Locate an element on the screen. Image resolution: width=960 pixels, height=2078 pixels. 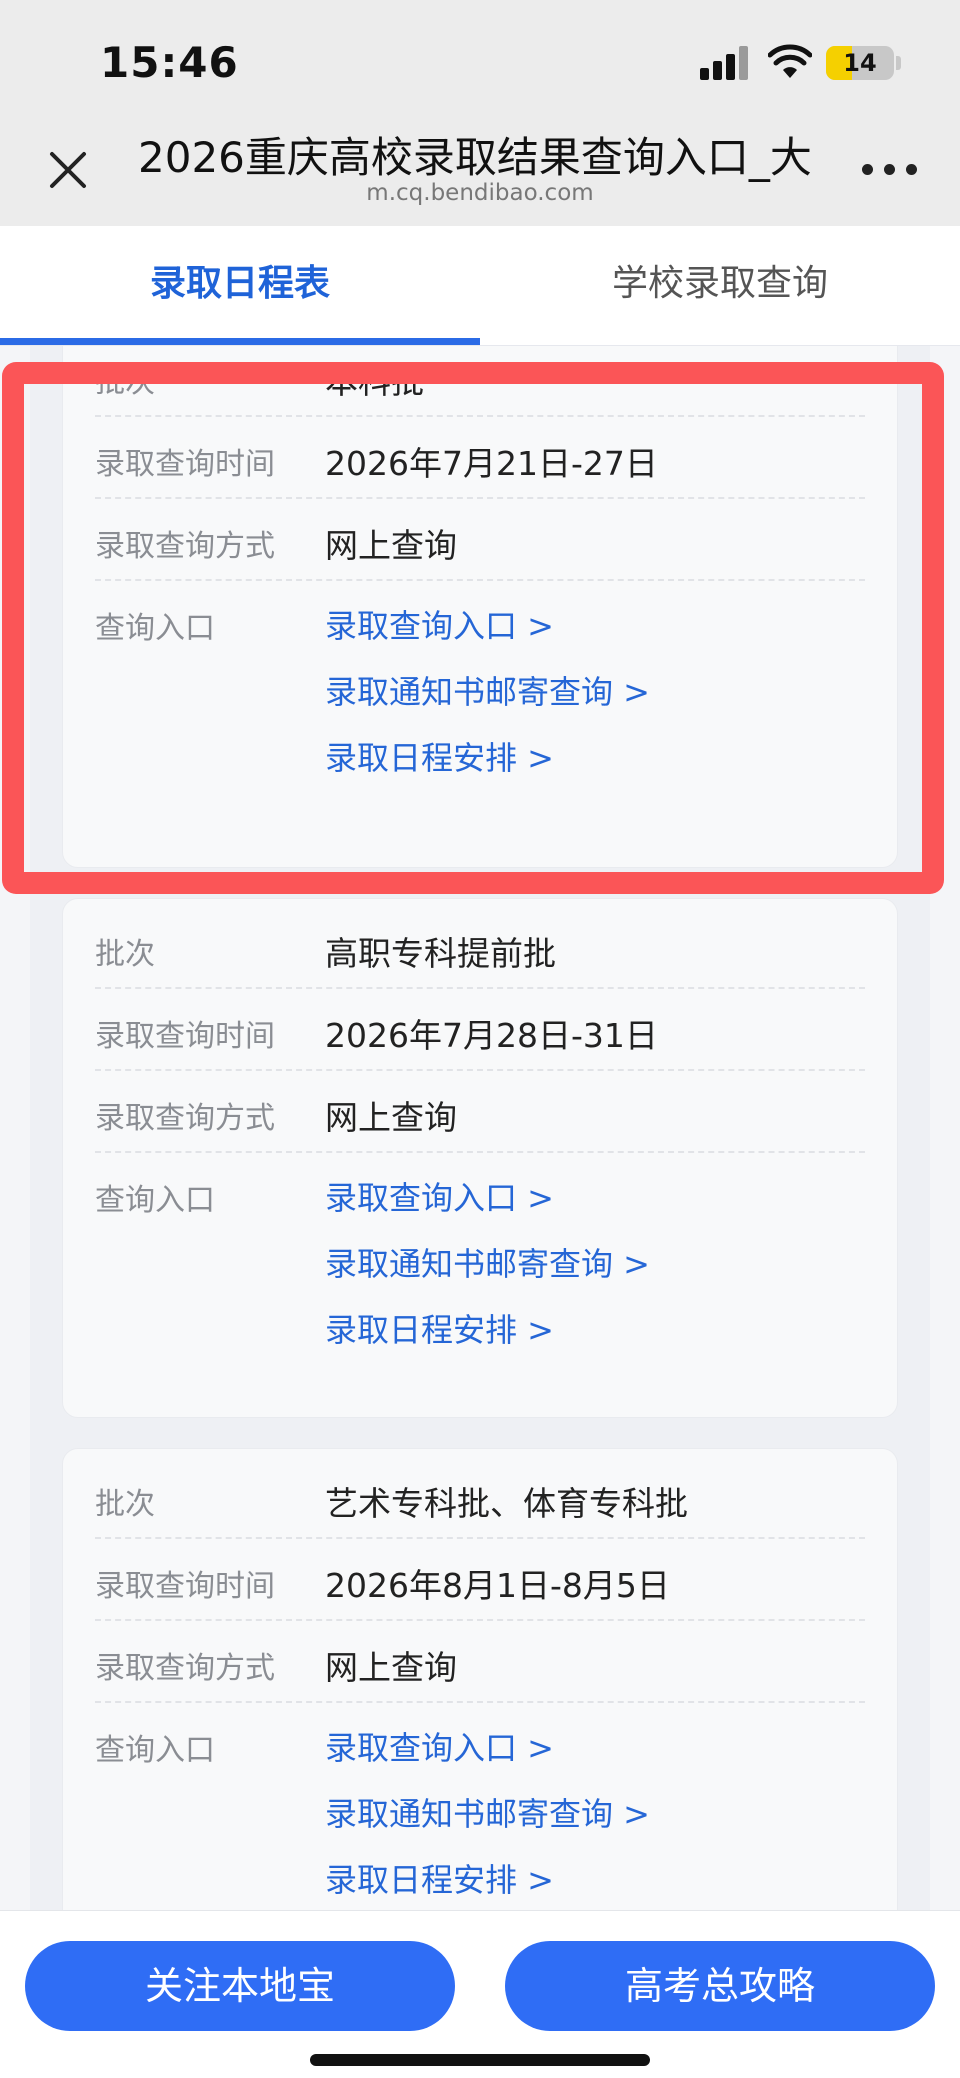
cellular-signal-icon is located at coordinates (725, 63).